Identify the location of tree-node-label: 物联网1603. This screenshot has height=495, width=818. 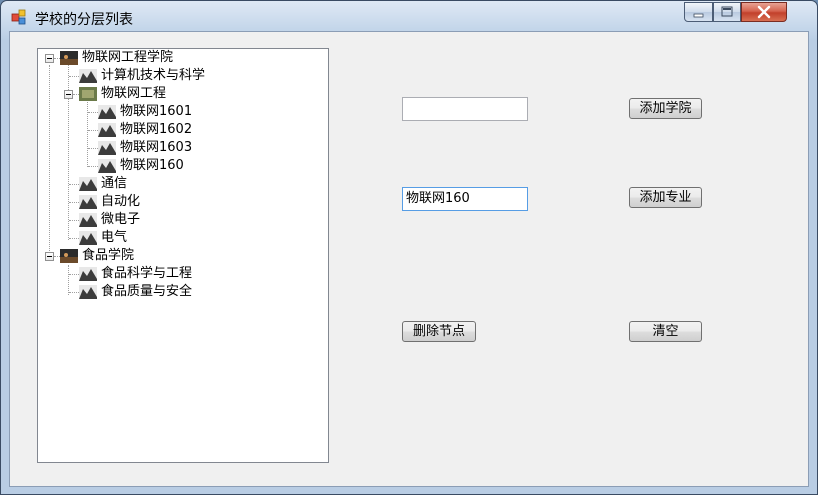
(156, 147).